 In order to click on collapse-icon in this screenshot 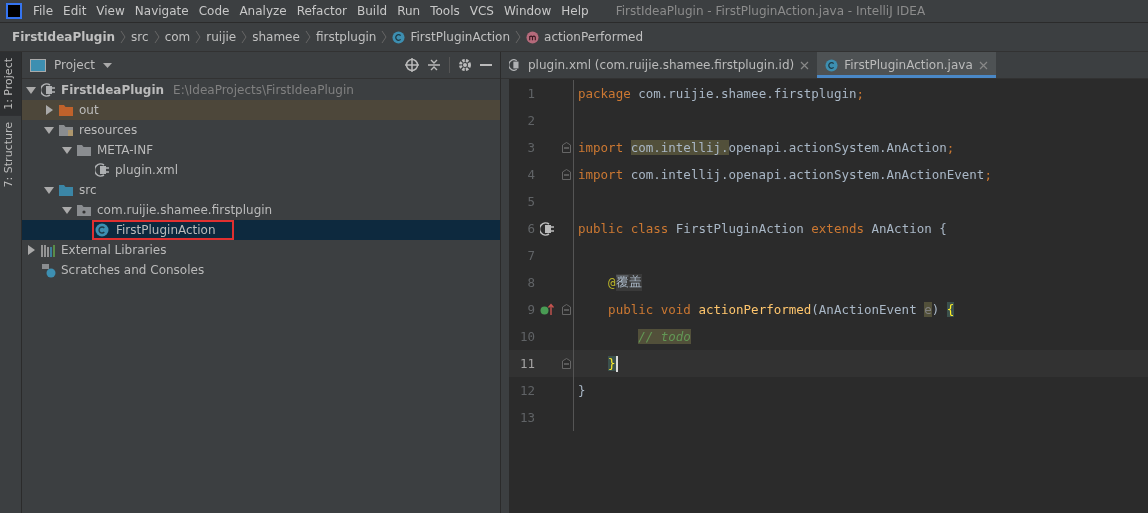, I will do `click(434, 65)`.